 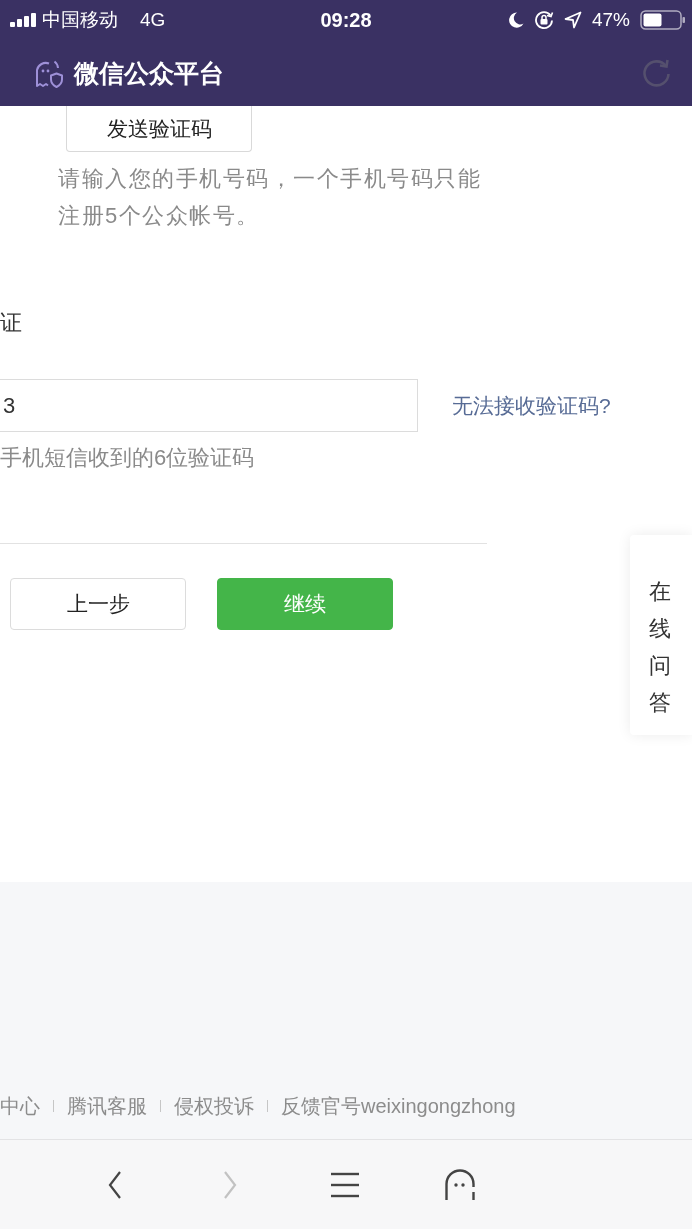 I want to click on location-arrow-icon, so click(x=572, y=20).